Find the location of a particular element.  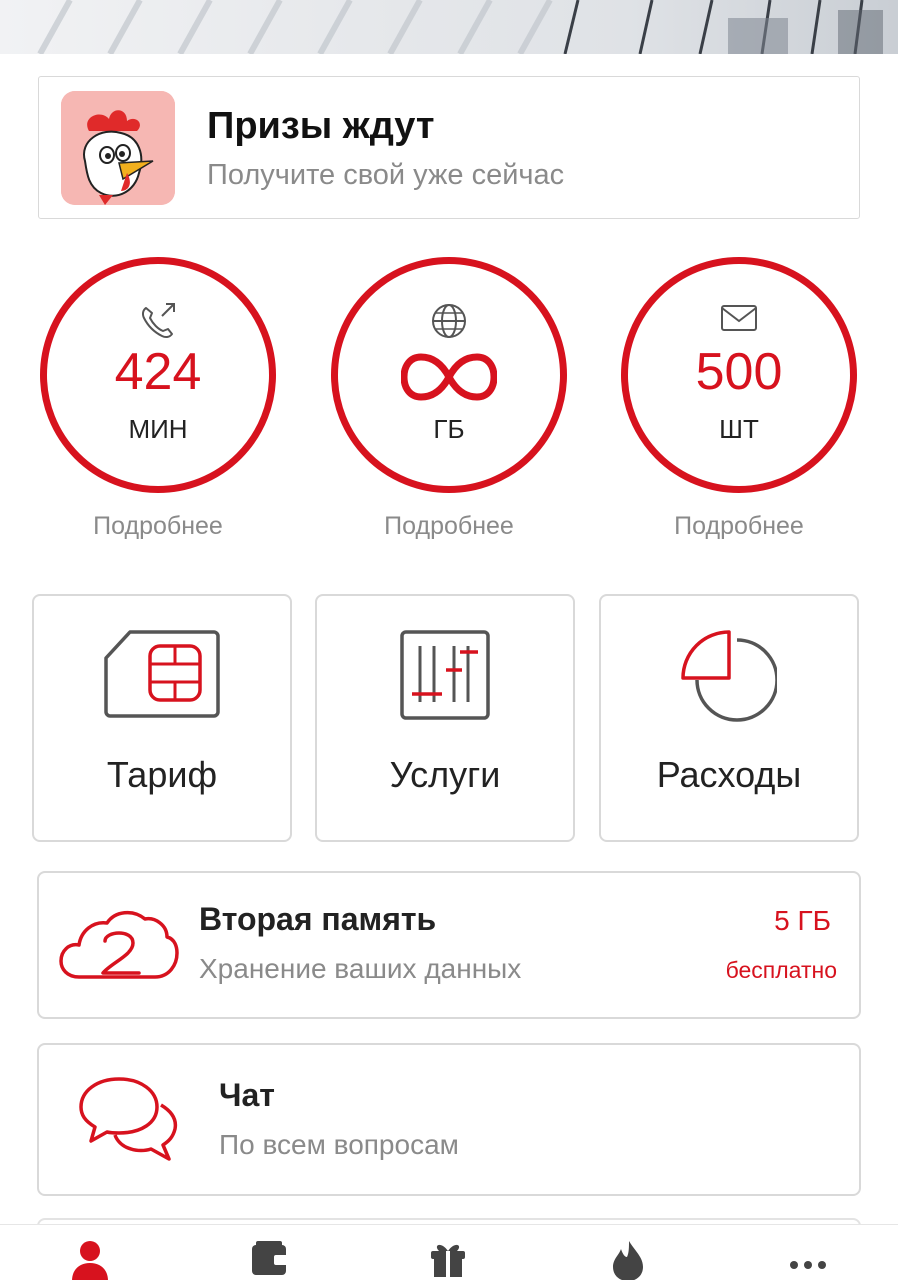

bottom-nav is located at coordinates (449, 1252).